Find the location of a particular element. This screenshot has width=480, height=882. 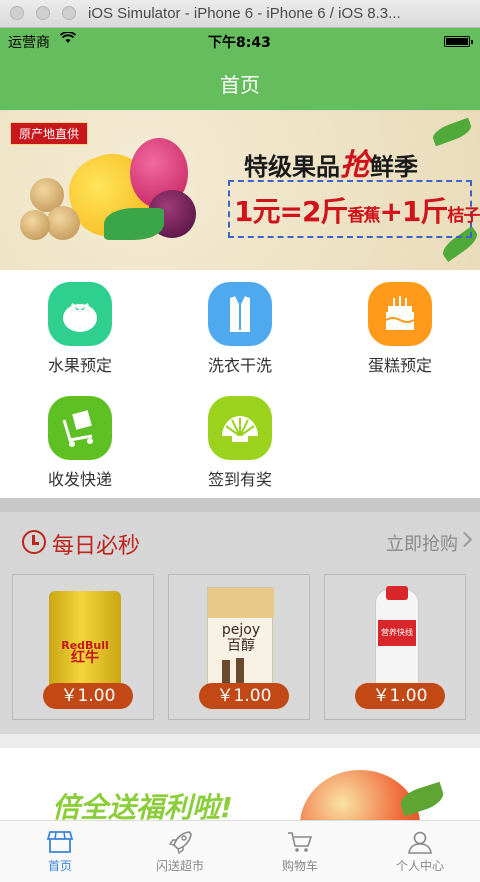

product-card-redbull: RedBull 红牛 ￥1.00 is located at coordinates (83, 647).